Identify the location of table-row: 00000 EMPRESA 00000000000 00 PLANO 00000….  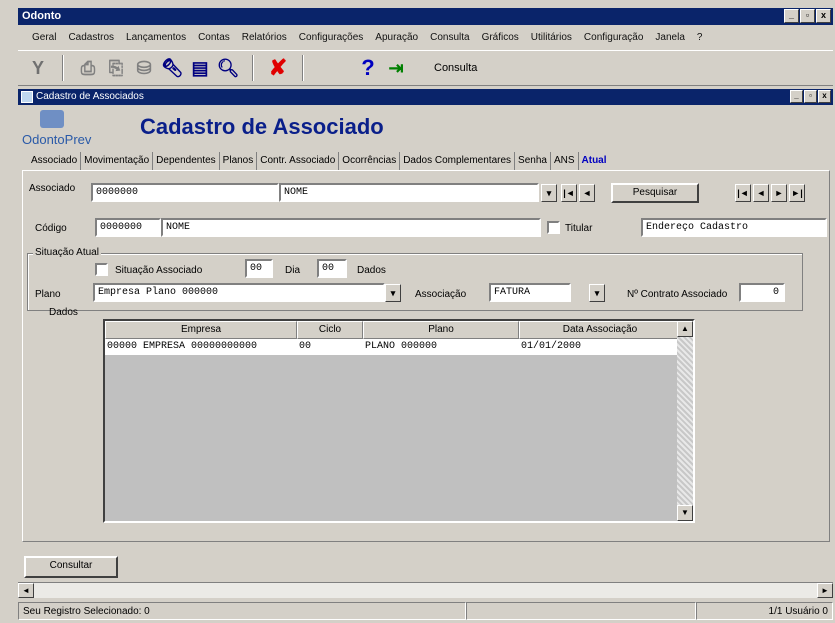
(399, 347).